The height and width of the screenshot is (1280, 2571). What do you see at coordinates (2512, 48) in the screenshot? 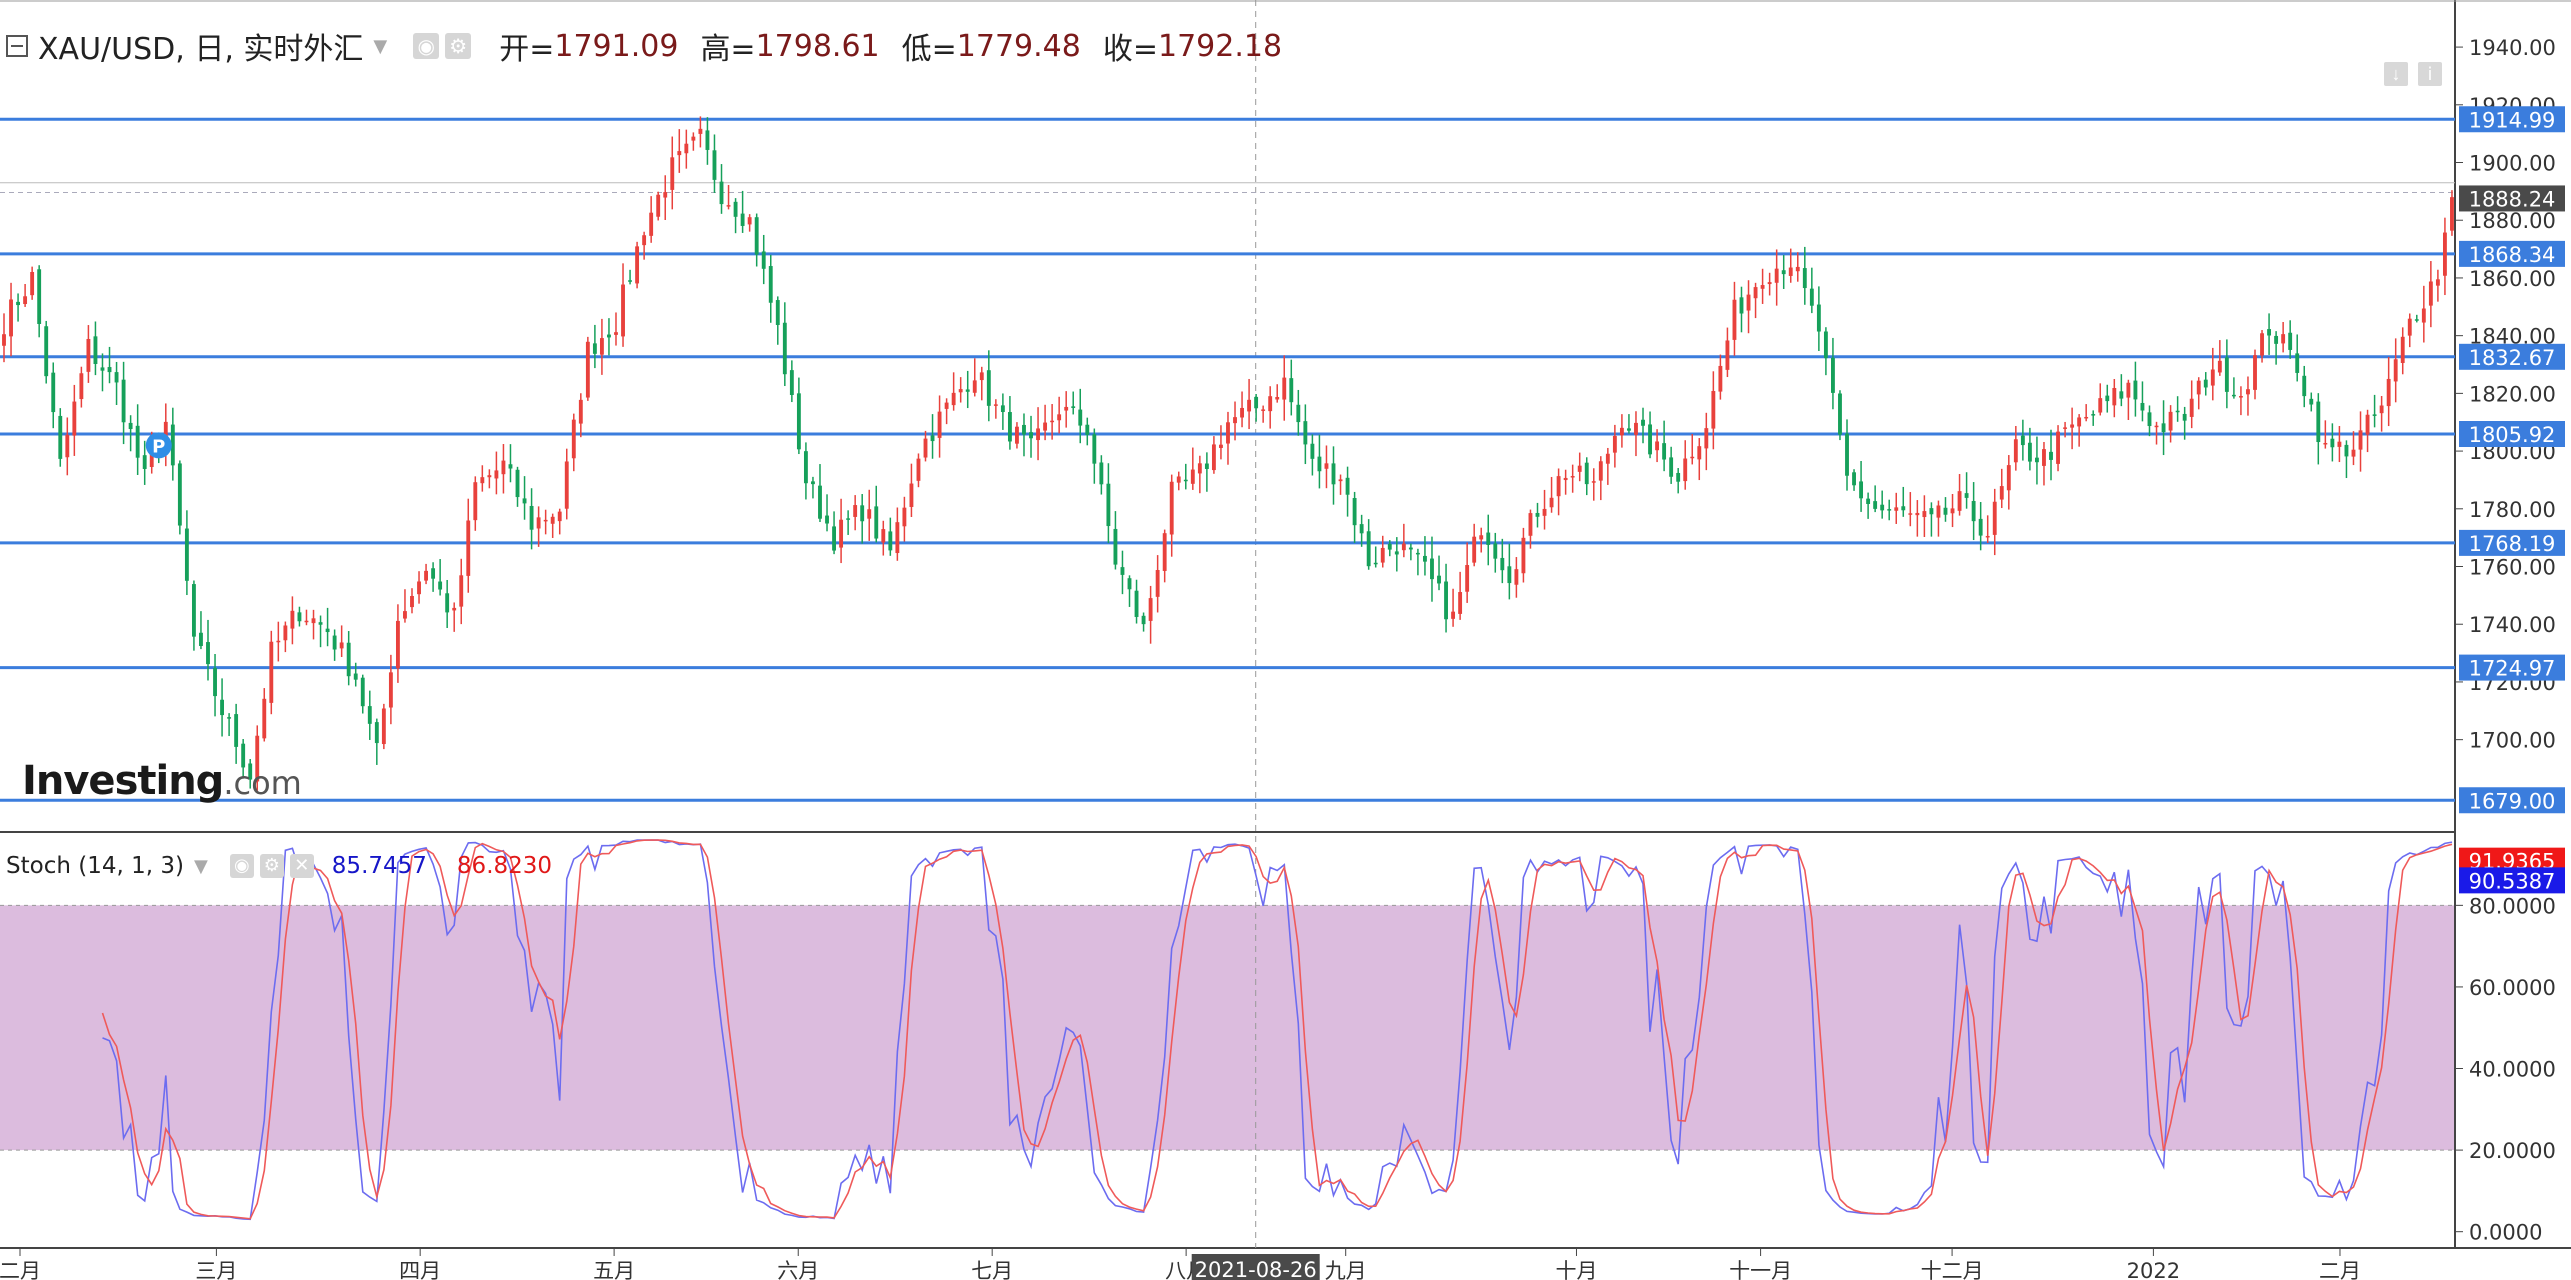
I see `price-tick-label: 1940.00` at bounding box center [2512, 48].